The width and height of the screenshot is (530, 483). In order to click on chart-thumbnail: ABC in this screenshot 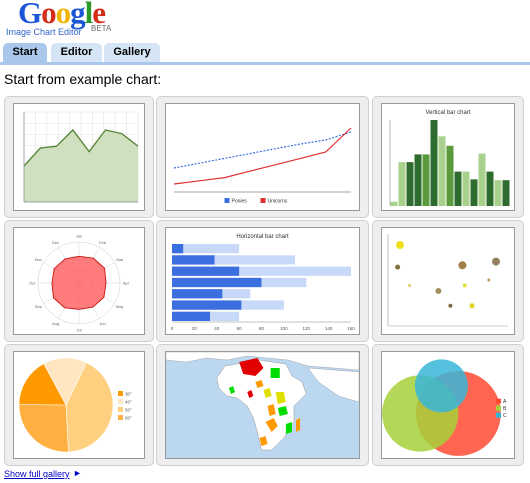, I will do `click(448, 405)`.